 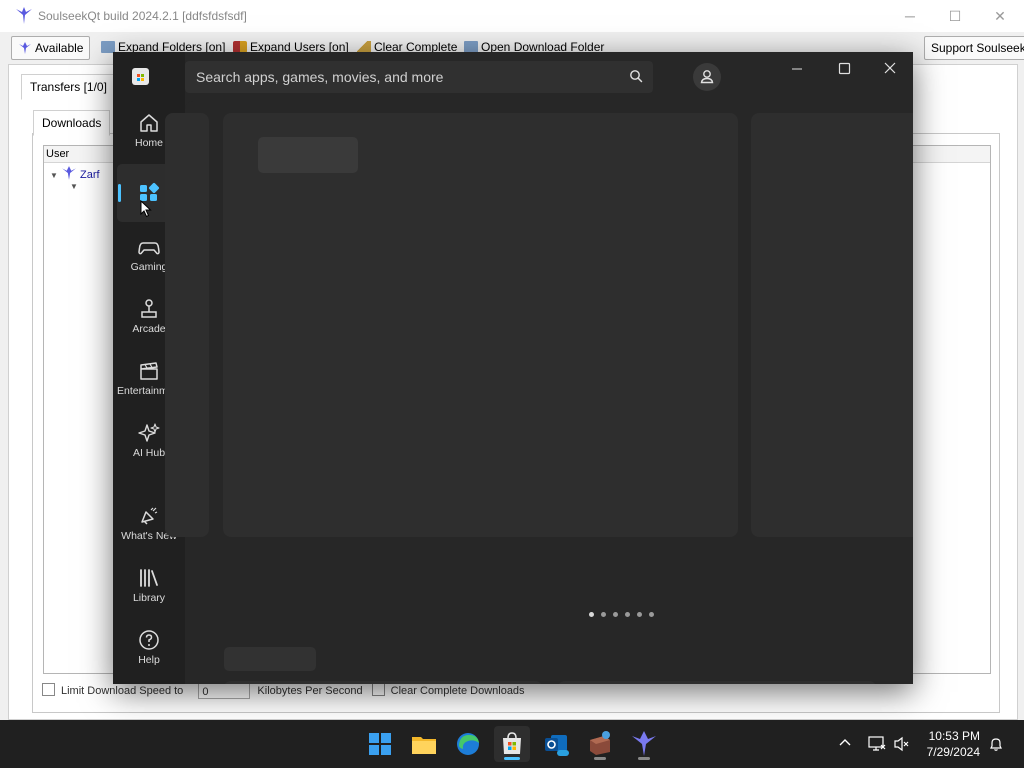 I want to click on close-button: ✕, so click(x=1000, y=16).